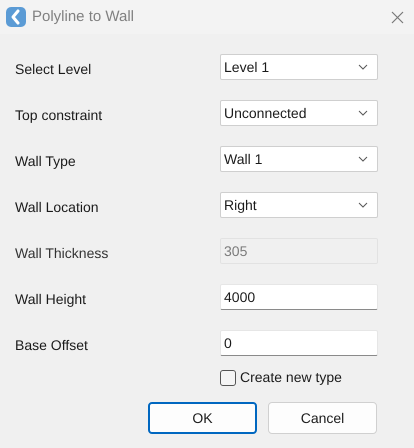 Image resolution: width=414 pixels, height=448 pixels. What do you see at coordinates (322, 418) in the screenshot?
I see `dialog-button: Cancel` at bounding box center [322, 418].